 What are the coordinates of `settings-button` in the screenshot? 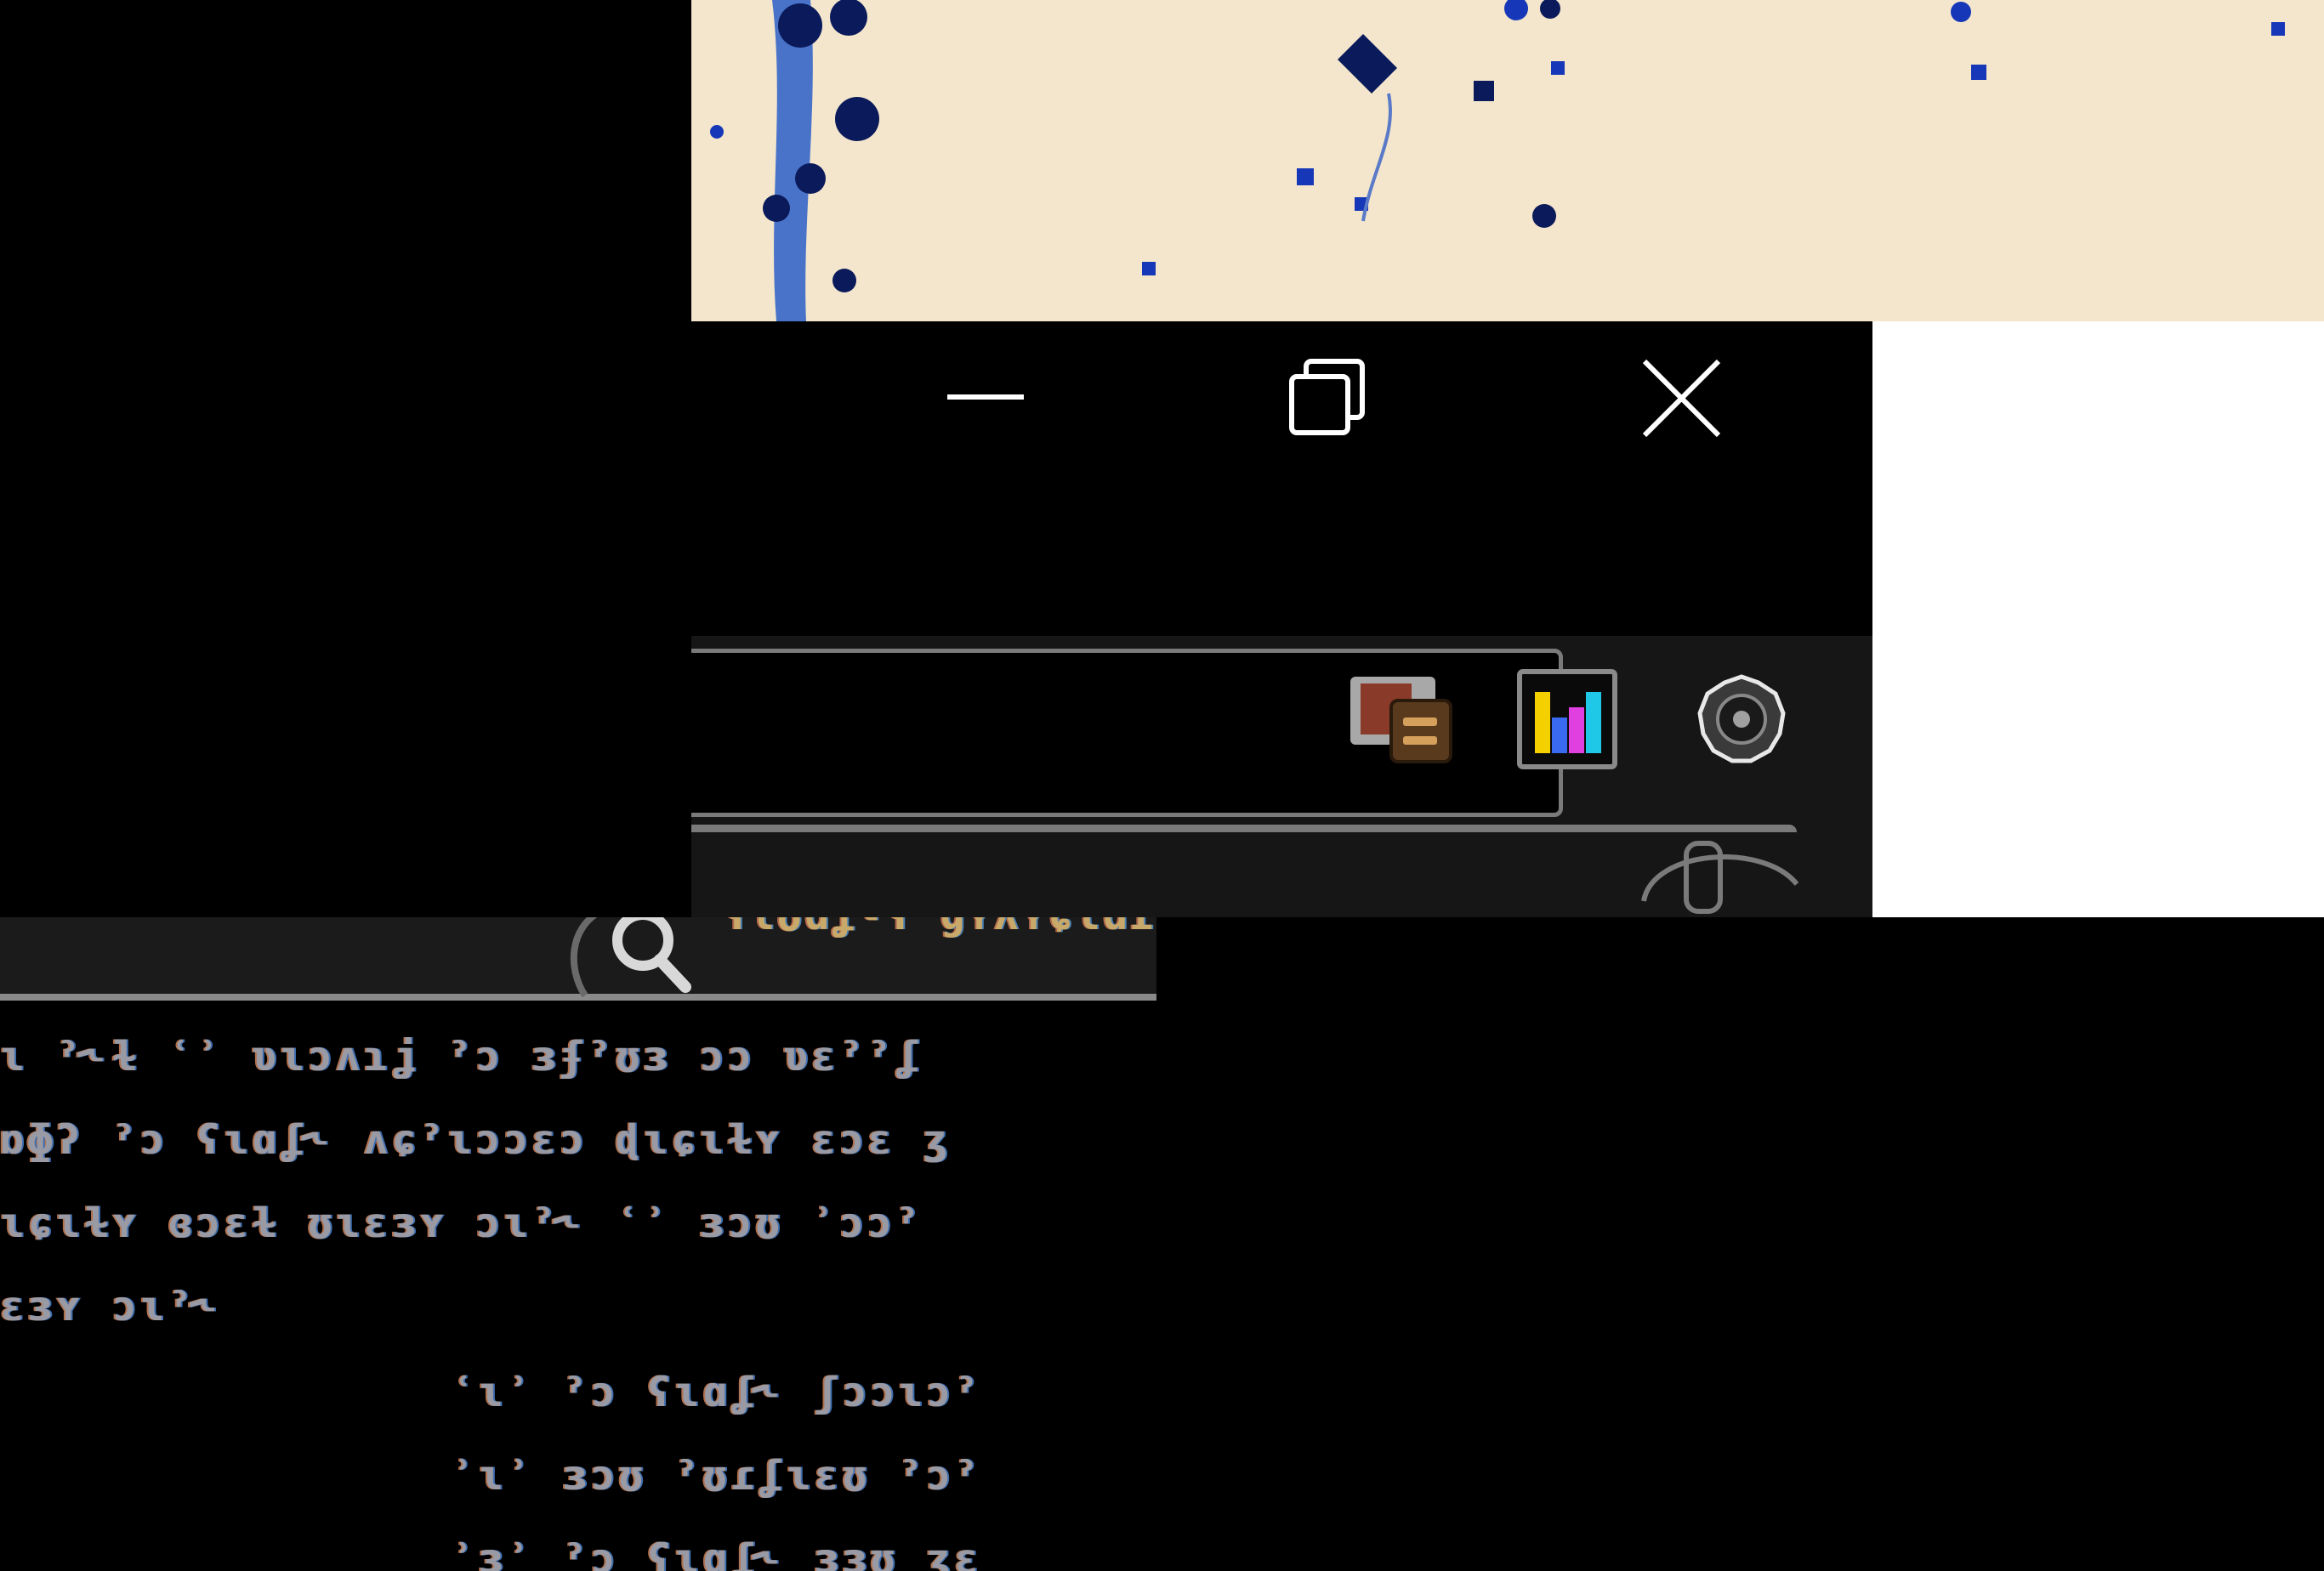 It's located at (1741, 719).